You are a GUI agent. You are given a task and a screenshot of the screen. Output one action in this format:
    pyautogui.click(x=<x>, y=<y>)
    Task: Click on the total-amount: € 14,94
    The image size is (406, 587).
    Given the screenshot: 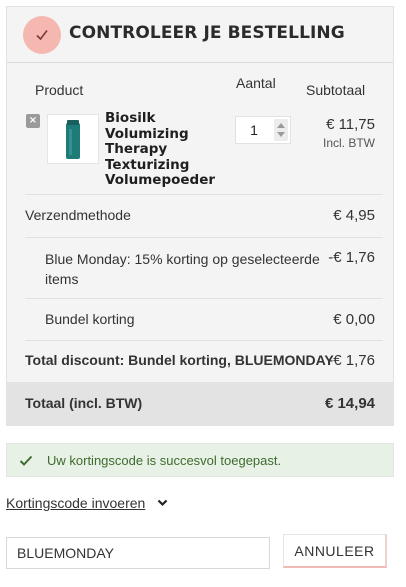 What is the action you would take?
    pyautogui.click(x=349, y=403)
    